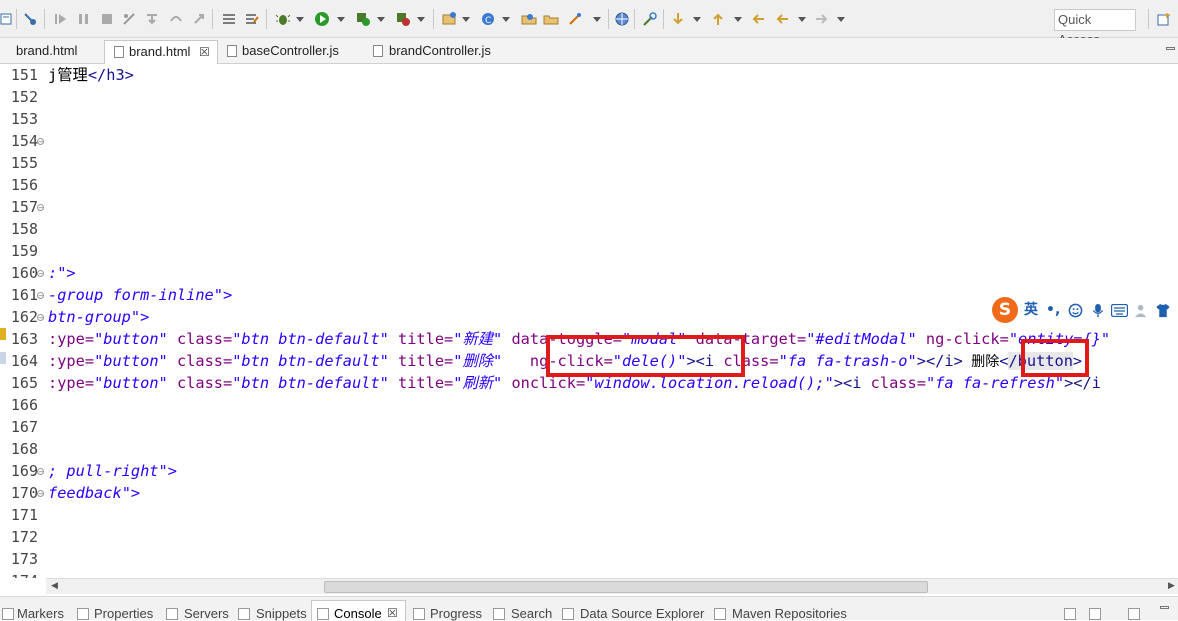  What do you see at coordinates (24, 273) in the screenshot?
I see `line-number: 160` at bounding box center [24, 273].